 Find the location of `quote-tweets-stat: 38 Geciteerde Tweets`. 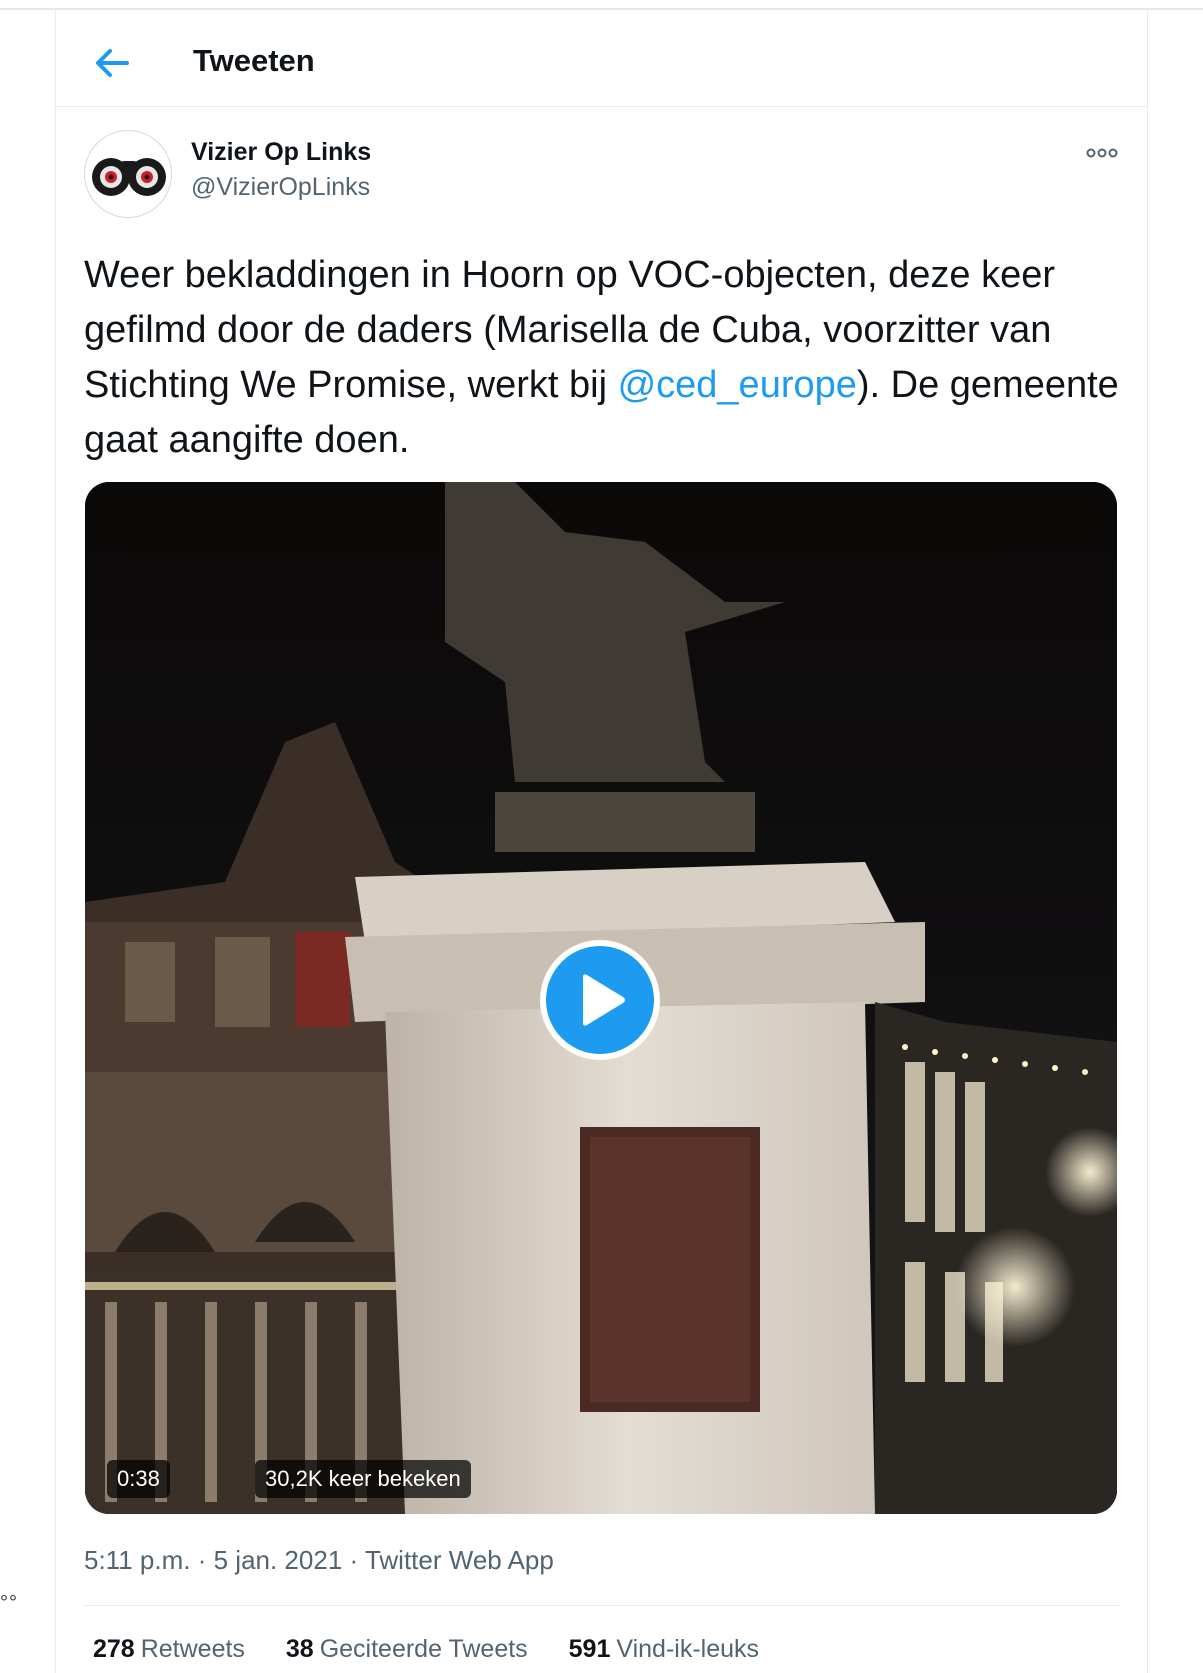

quote-tweets-stat: 38 Geciteerde Tweets is located at coordinates (407, 1649).